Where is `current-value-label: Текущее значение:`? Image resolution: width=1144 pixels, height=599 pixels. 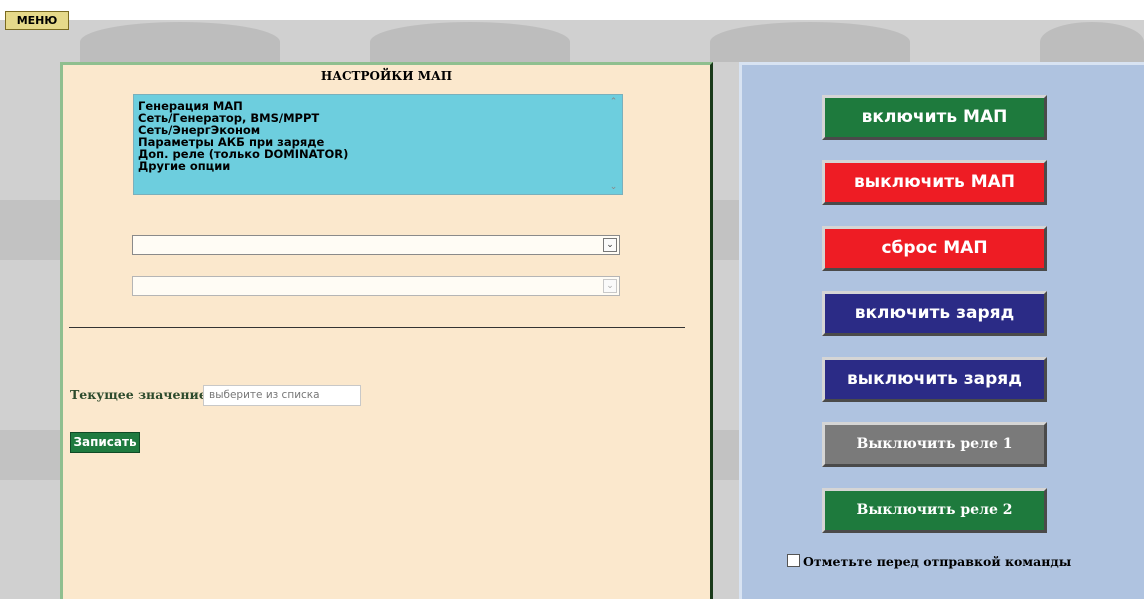 current-value-label: Текущее значение: is located at coordinates (141, 394).